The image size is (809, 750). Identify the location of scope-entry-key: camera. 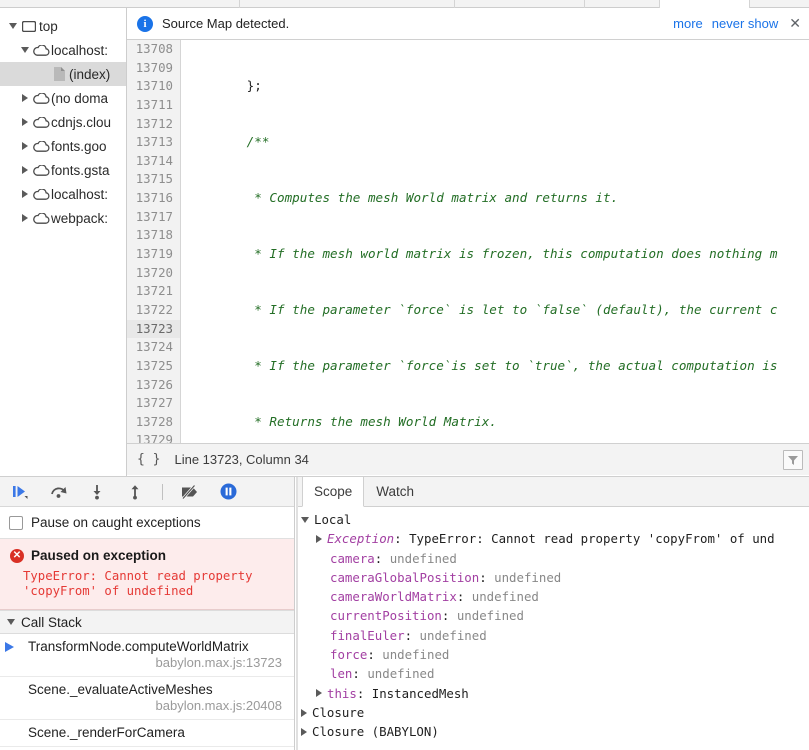
(352, 558).